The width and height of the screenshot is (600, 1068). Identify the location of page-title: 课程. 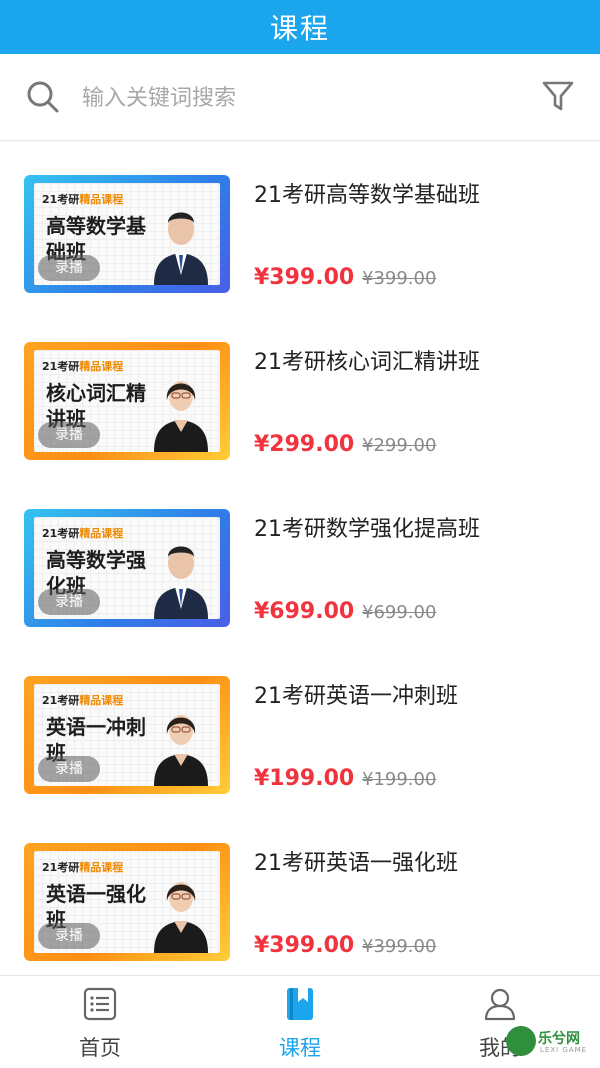
(299, 28).